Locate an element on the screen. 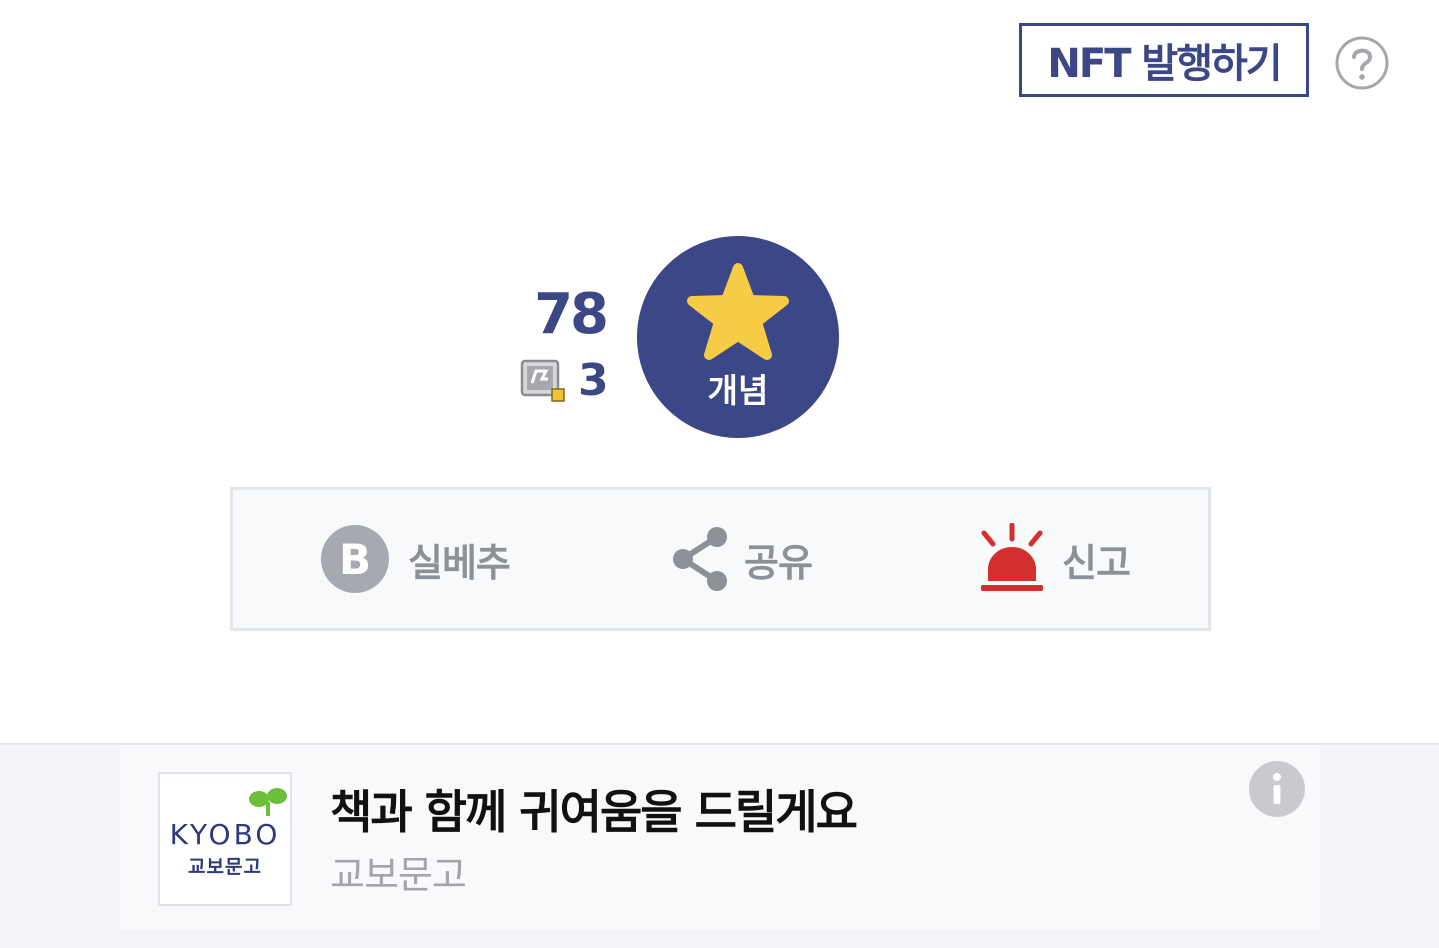 The width and height of the screenshot is (1439, 948). b-circle-icon: B is located at coordinates (355, 559).